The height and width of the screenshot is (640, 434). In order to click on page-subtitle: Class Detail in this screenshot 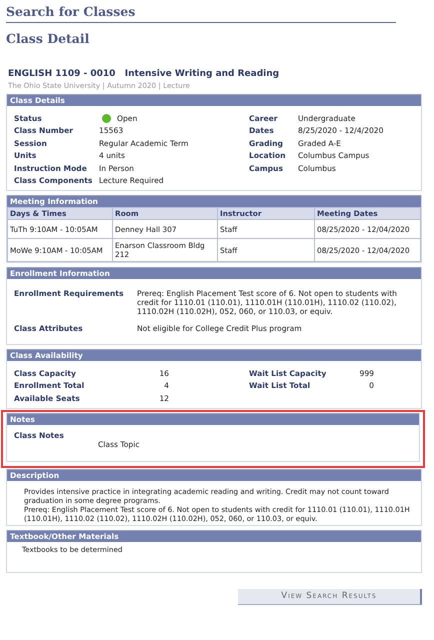, I will do `click(48, 38)`.